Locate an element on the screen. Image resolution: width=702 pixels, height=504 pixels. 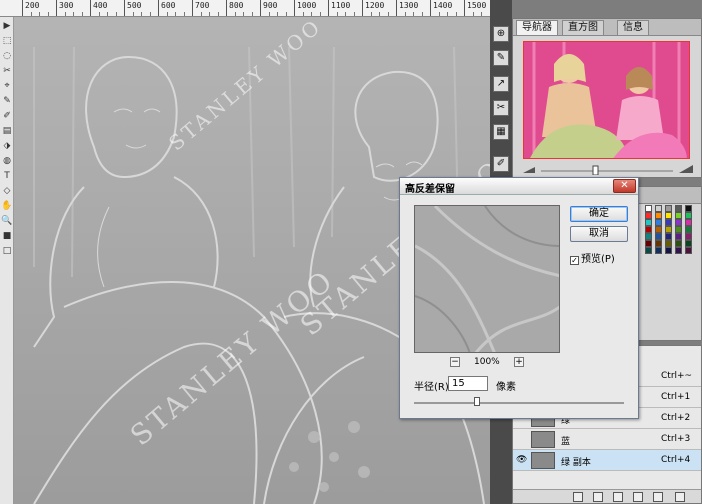
zoom-in-button: + is located at coordinates (519, 362).